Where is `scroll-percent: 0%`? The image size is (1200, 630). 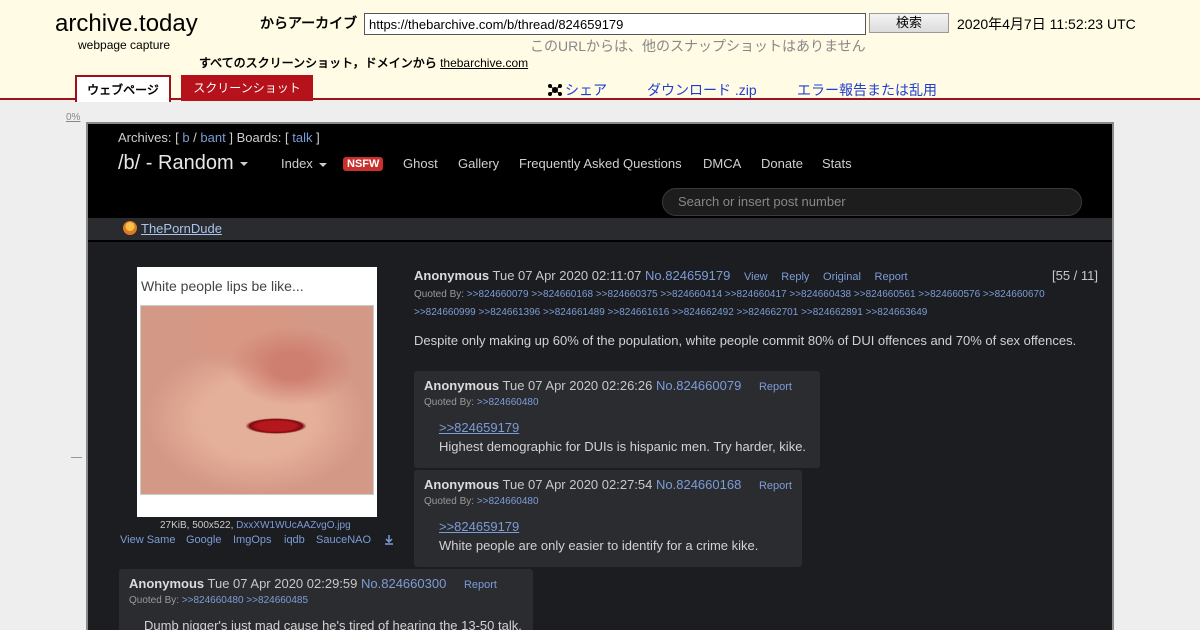 scroll-percent: 0% is located at coordinates (73, 117).